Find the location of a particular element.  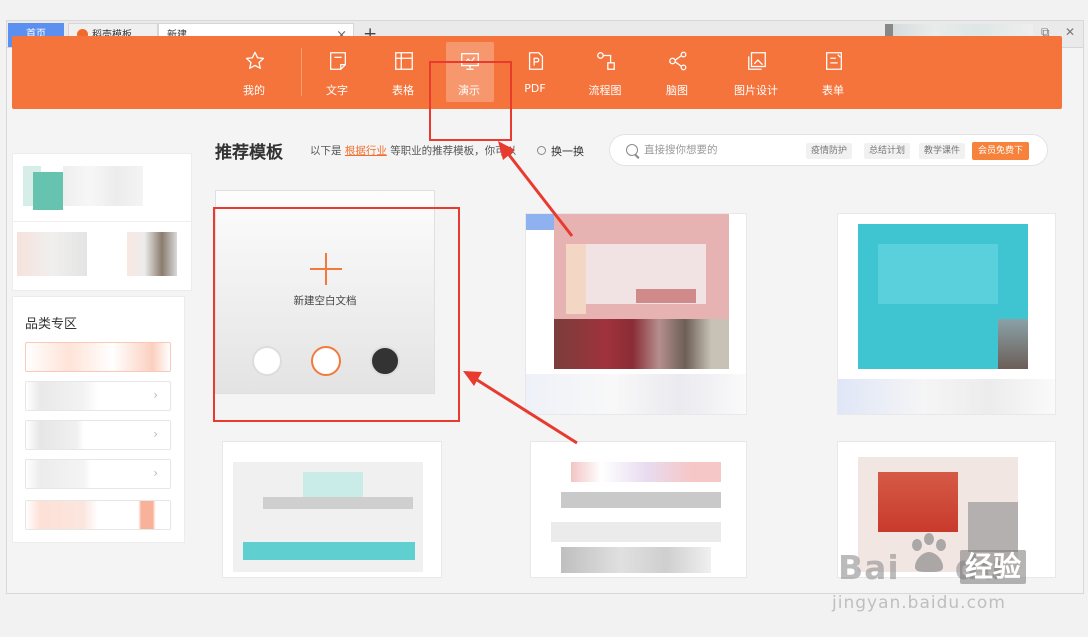

blurred-member-info is located at coordinates (52, 254).